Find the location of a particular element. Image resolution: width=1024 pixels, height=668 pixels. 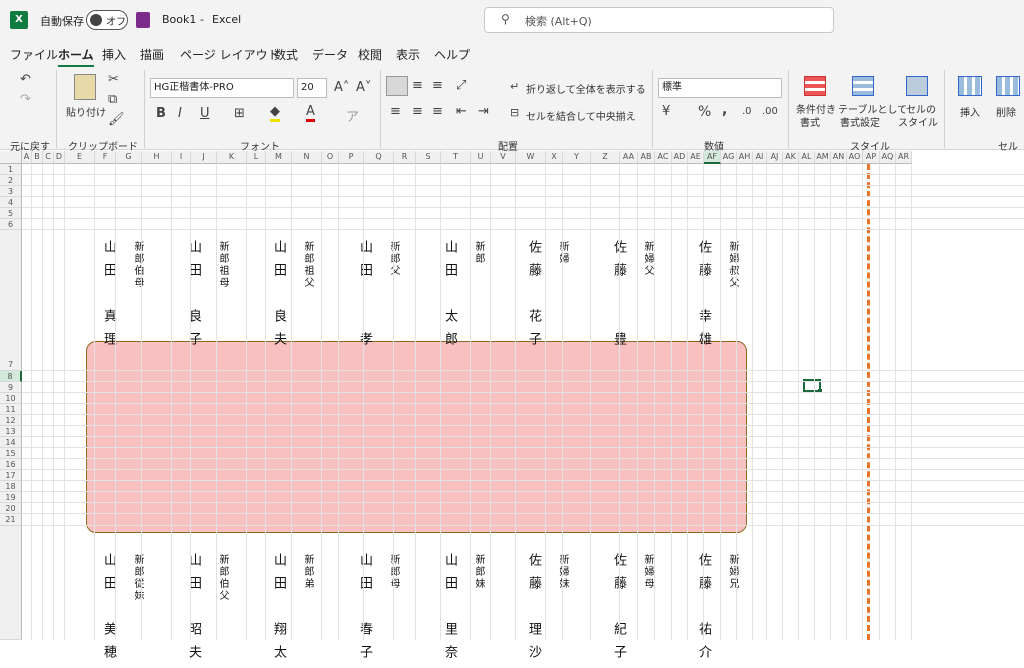

row-header-13: 13 is located at coordinates (11, 431).